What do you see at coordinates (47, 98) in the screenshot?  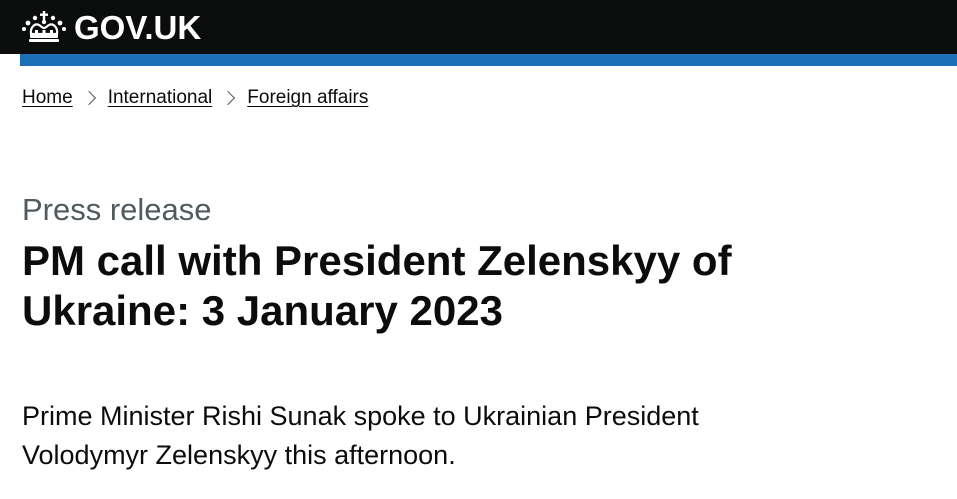 I see `breadcrumb-item-home: Home` at bounding box center [47, 98].